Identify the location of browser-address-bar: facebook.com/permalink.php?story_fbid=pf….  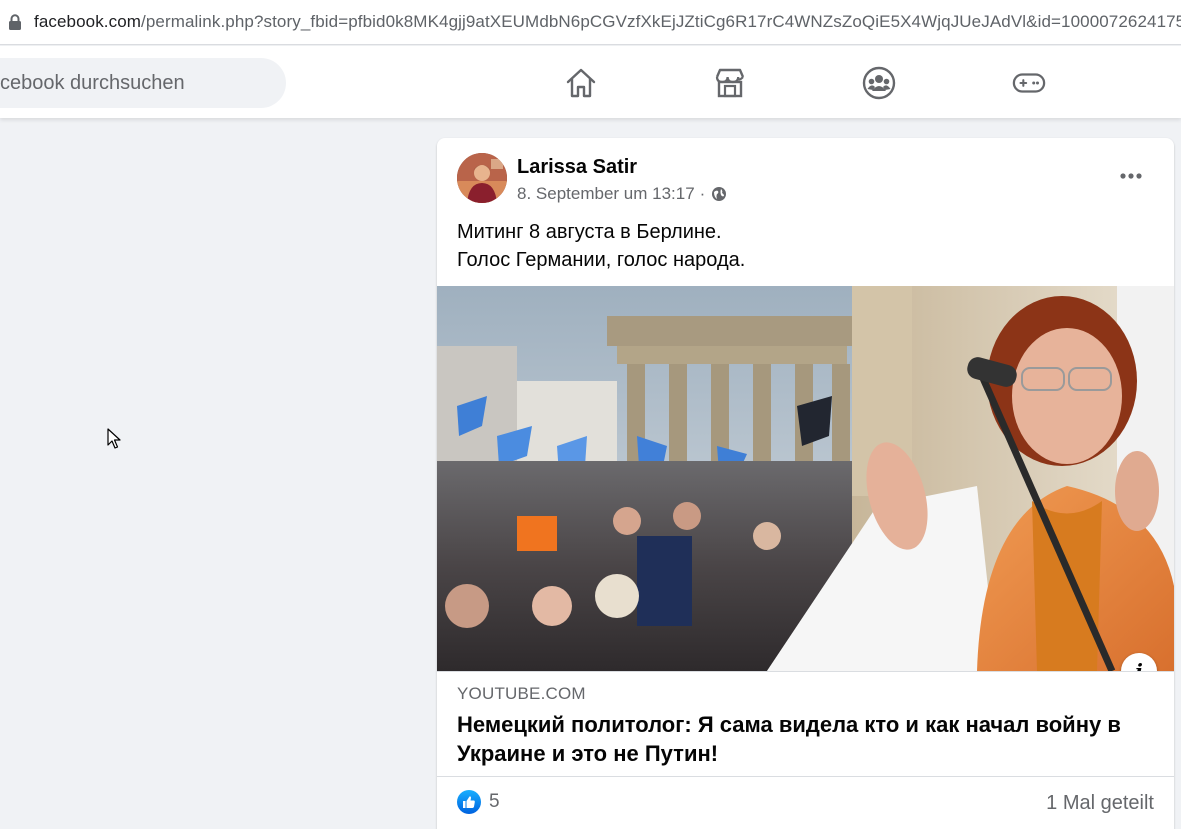
(590, 22).